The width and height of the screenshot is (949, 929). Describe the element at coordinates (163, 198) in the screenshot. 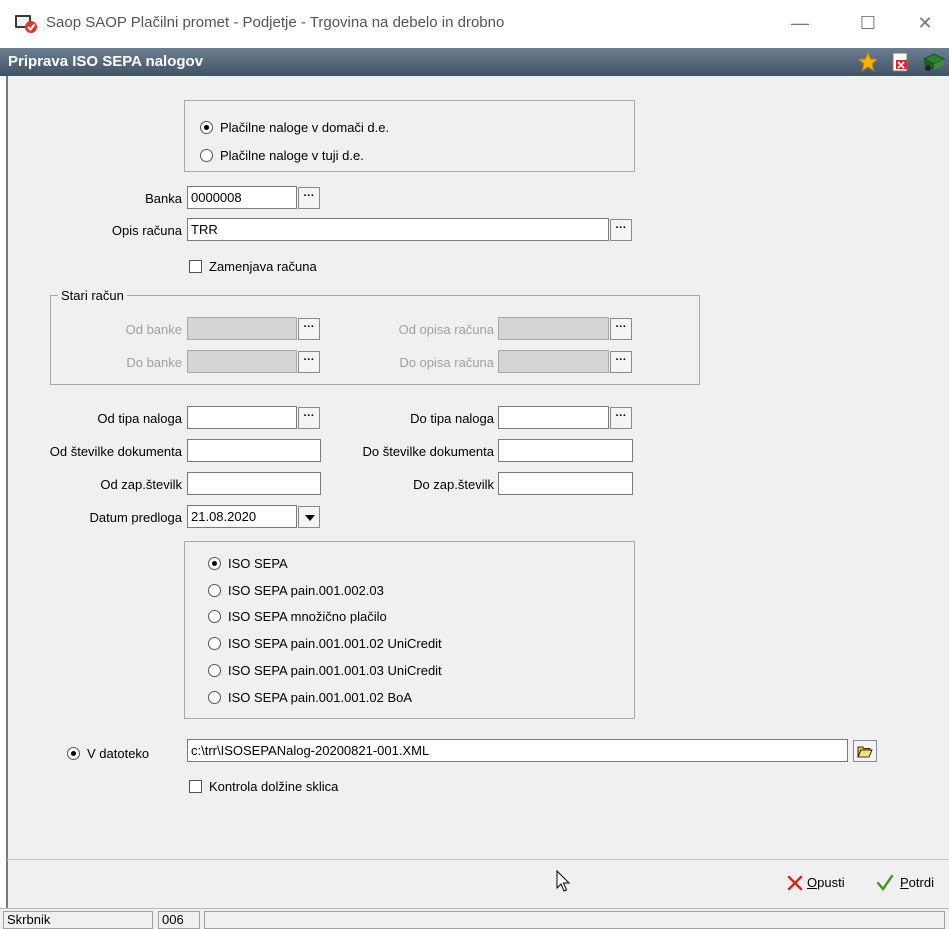

I see `bank-label: Banka` at that location.